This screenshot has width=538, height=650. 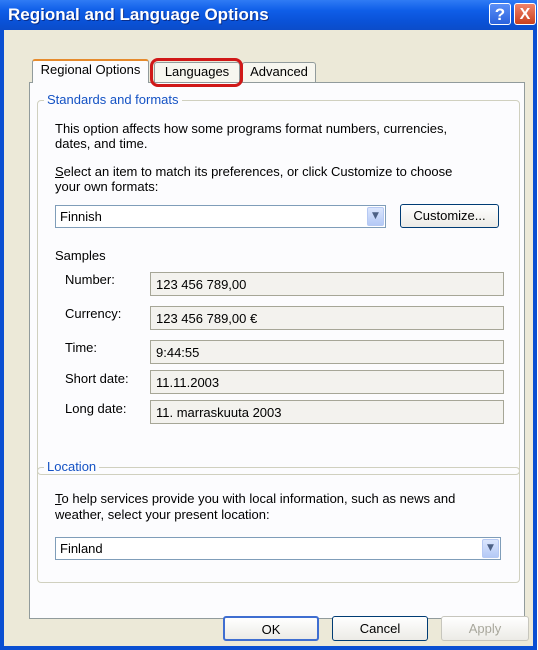 What do you see at coordinates (162, 514) in the screenshot?
I see `location-instruction-line-2: weather, select your present location:` at bounding box center [162, 514].